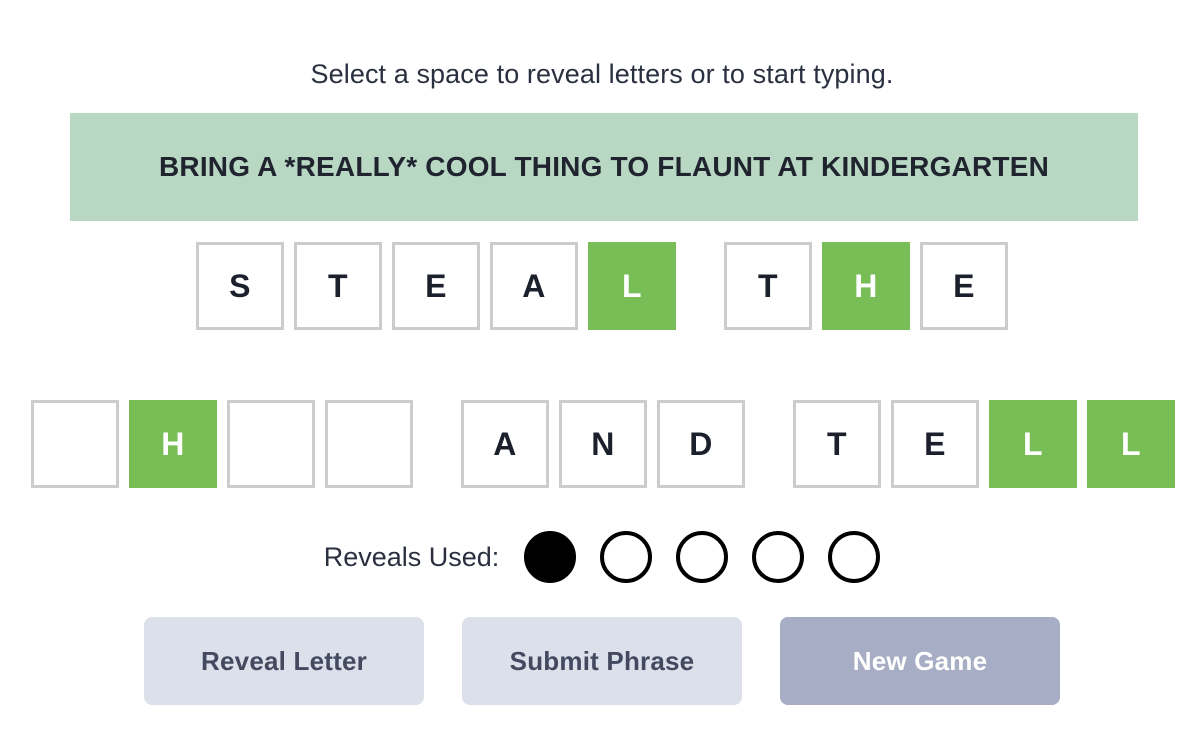 This screenshot has width=1204, height=746. Describe the element at coordinates (284, 661) in the screenshot. I see `reveal-letter-button: Reveal Letter` at that location.